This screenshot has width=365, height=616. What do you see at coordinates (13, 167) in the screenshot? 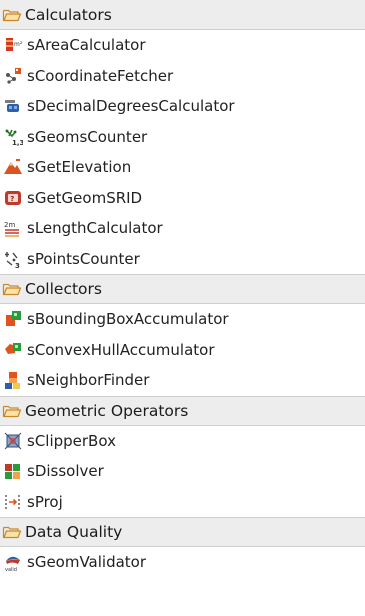
I see `elevation-icon` at bounding box center [13, 167].